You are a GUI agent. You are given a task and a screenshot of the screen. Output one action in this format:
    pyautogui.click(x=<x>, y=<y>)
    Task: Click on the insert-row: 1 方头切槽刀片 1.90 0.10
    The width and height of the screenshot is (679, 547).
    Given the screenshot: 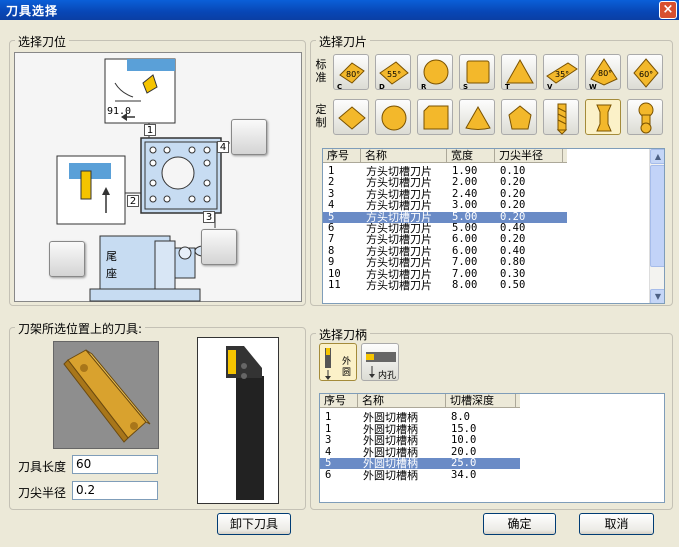 What is the action you would take?
    pyautogui.click(x=445, y=171)
    